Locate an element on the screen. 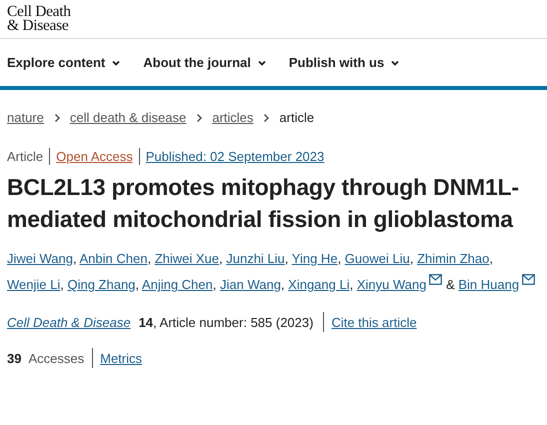  nav-menu-button: About the journal is located at coordinates (205, 62).